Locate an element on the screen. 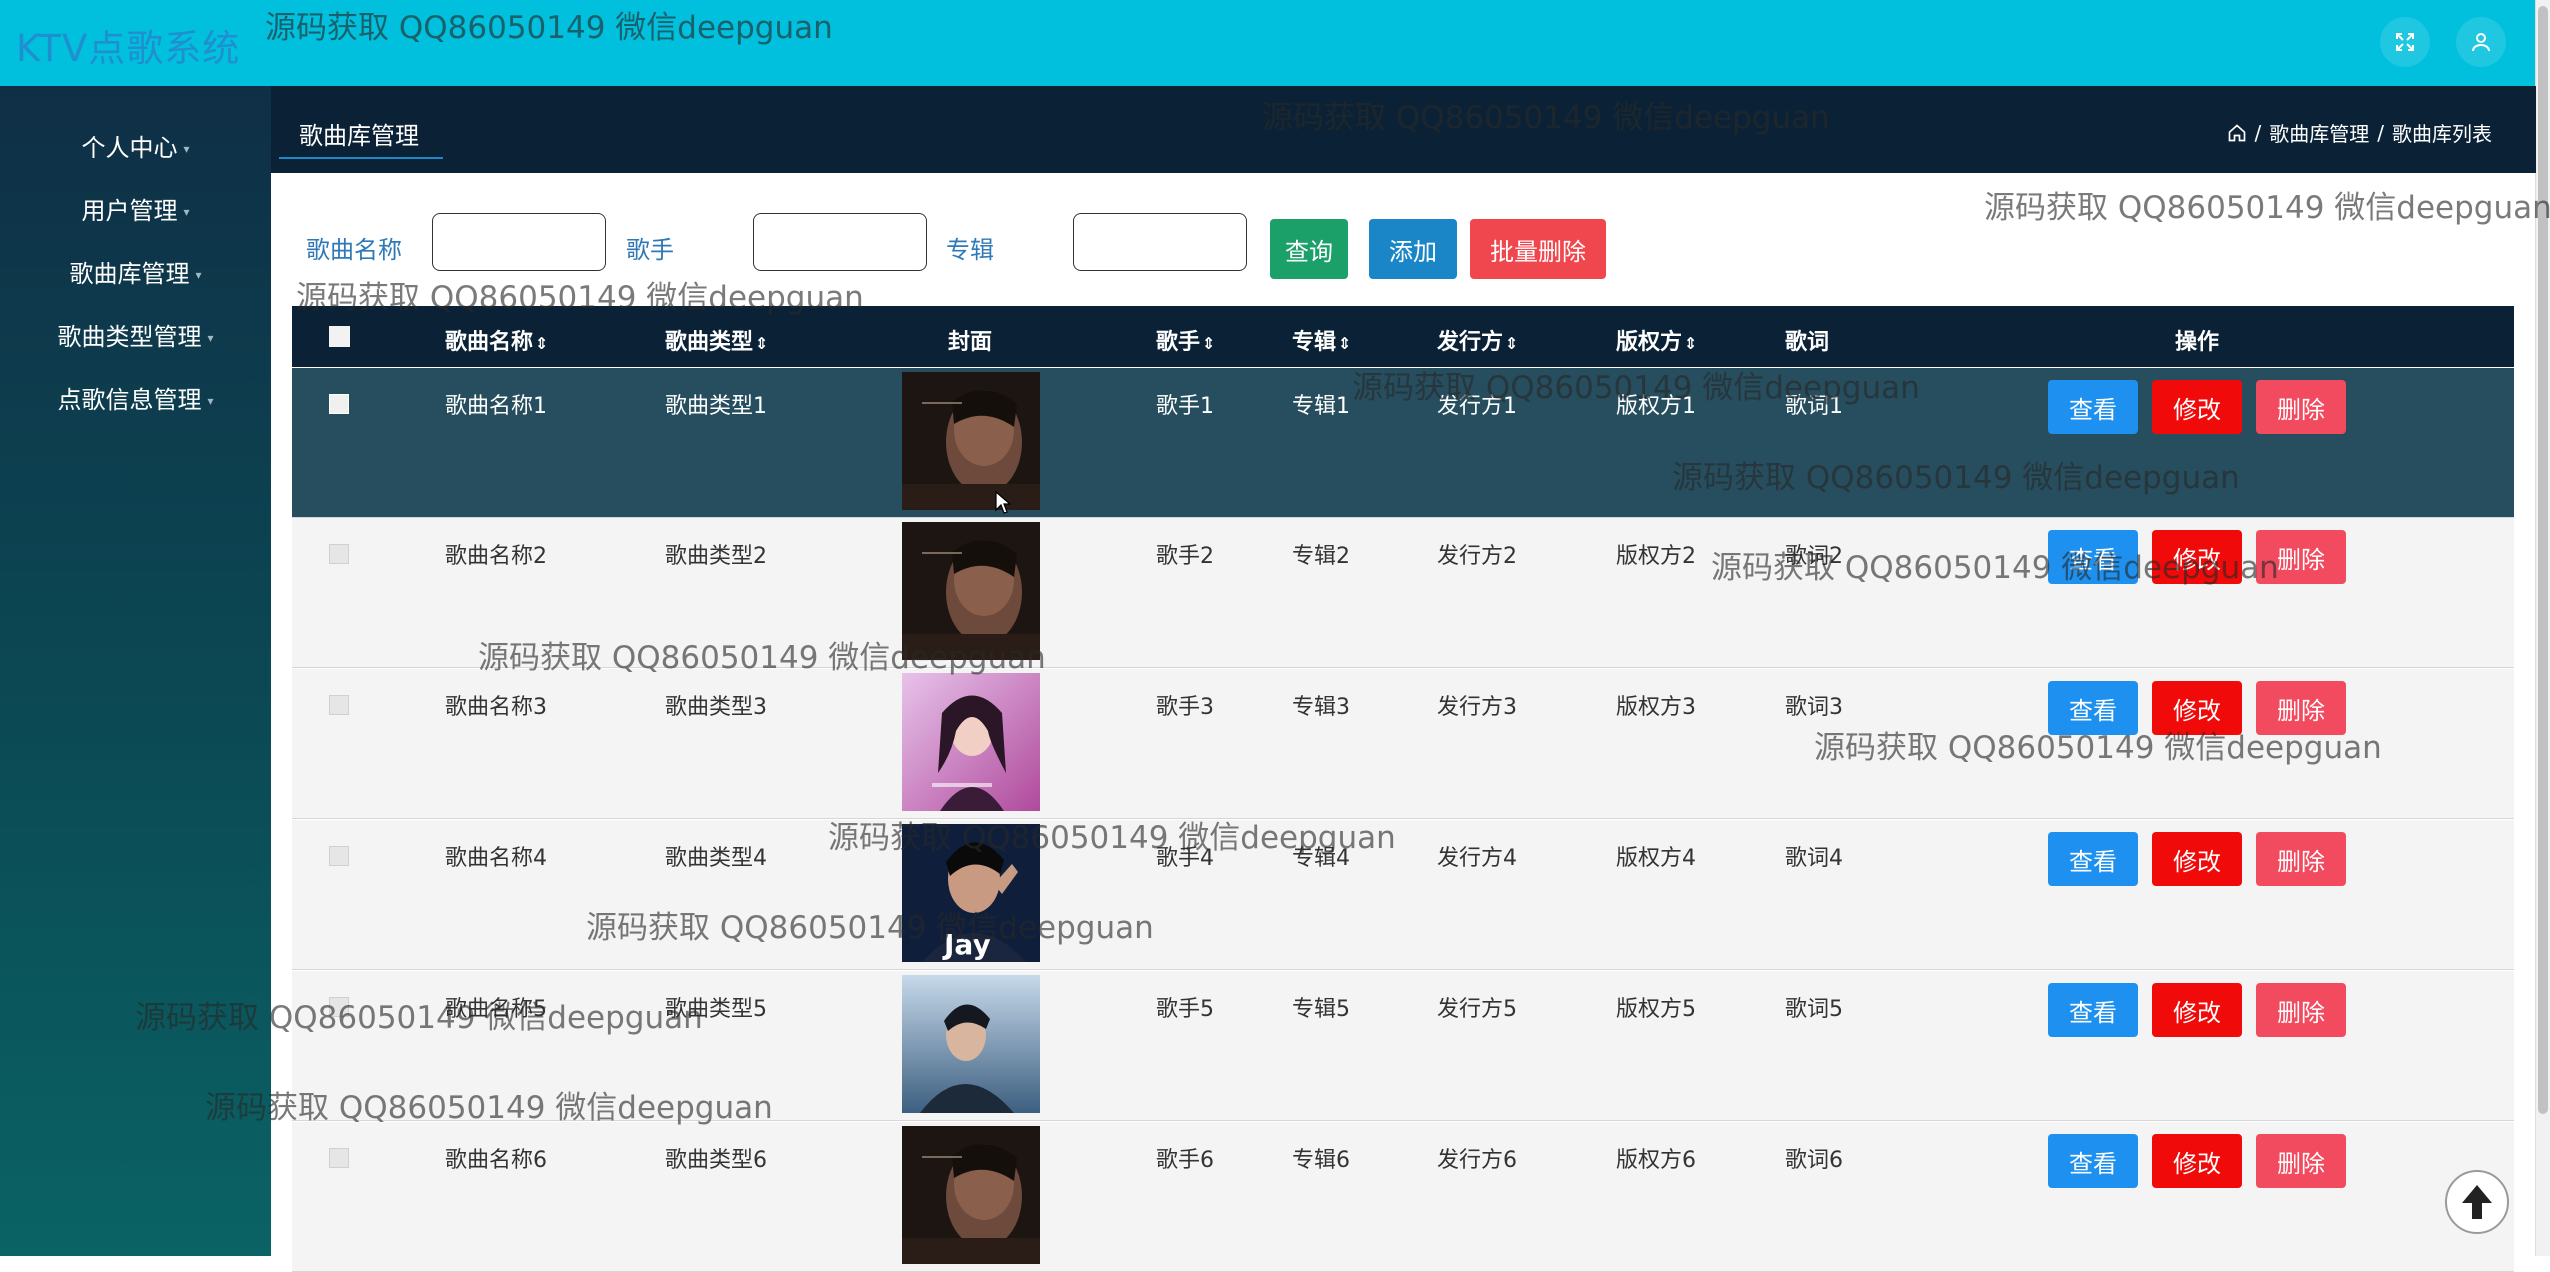 The image size is (2550, 1272). cell-name: 歌曲名称2 is located at coordinates (496, 556).